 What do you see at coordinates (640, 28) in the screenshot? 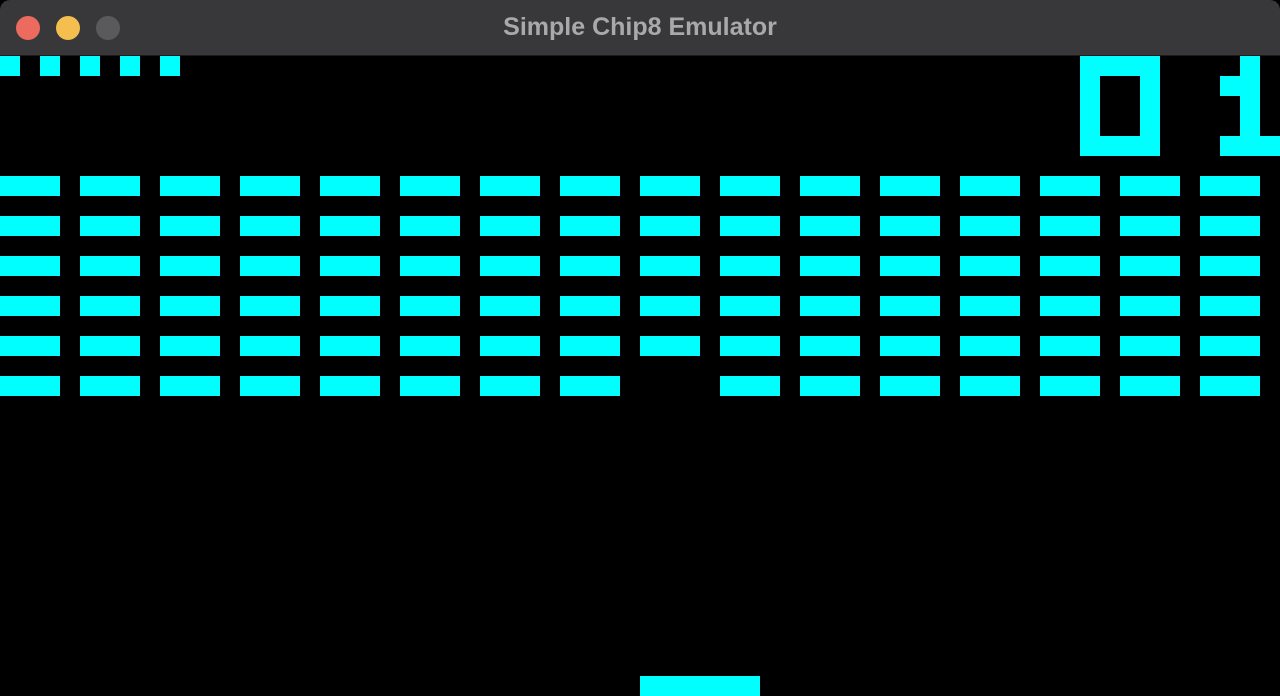
I see `title-bar: Simple Chip8 Emulator` at bounding box center [640, 28].